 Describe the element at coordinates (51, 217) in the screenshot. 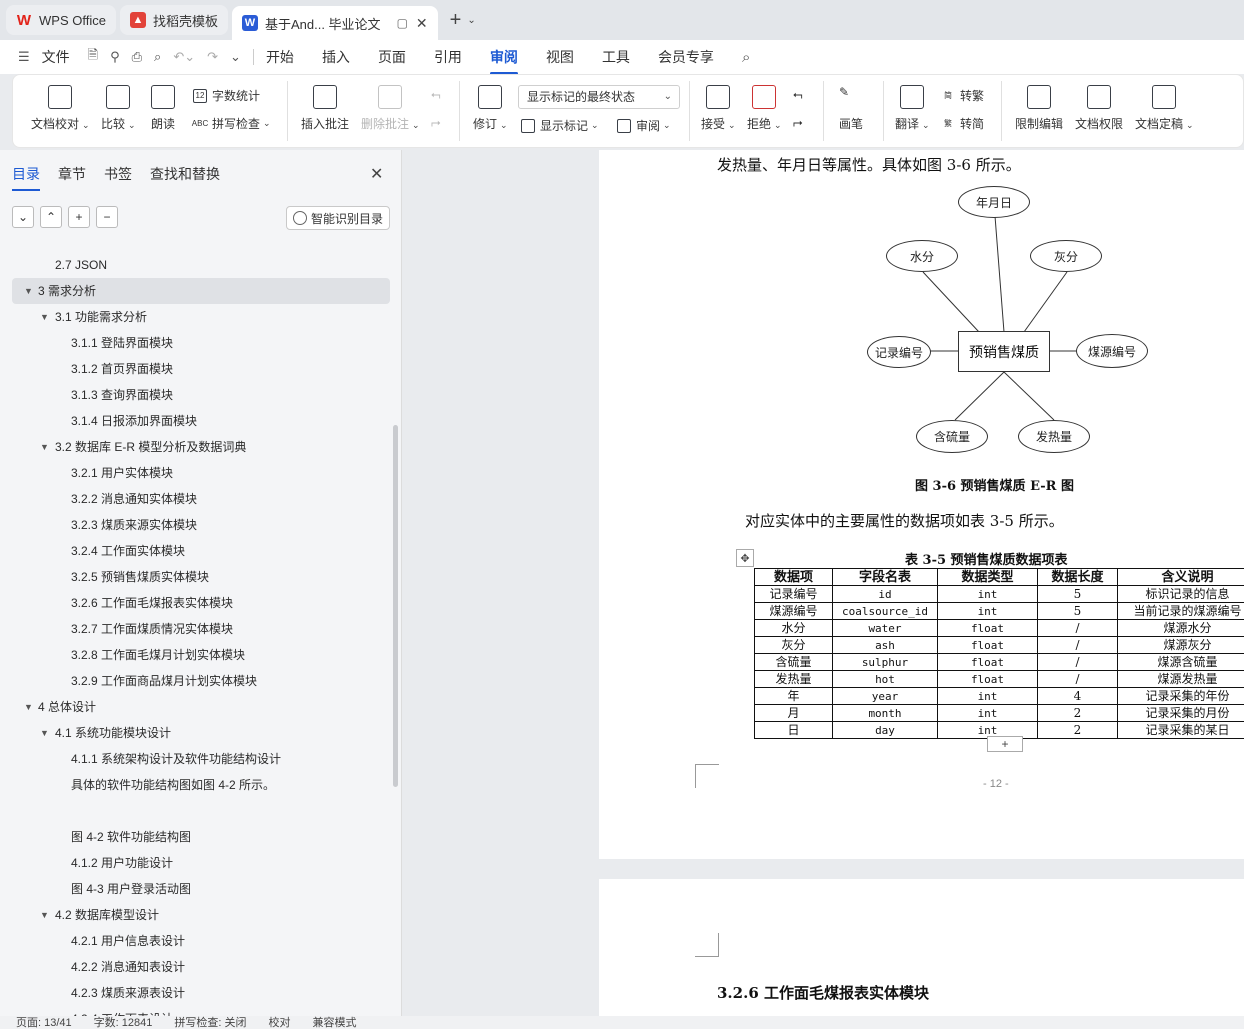

I see `chevron-up-icon: ⌃` at that location.